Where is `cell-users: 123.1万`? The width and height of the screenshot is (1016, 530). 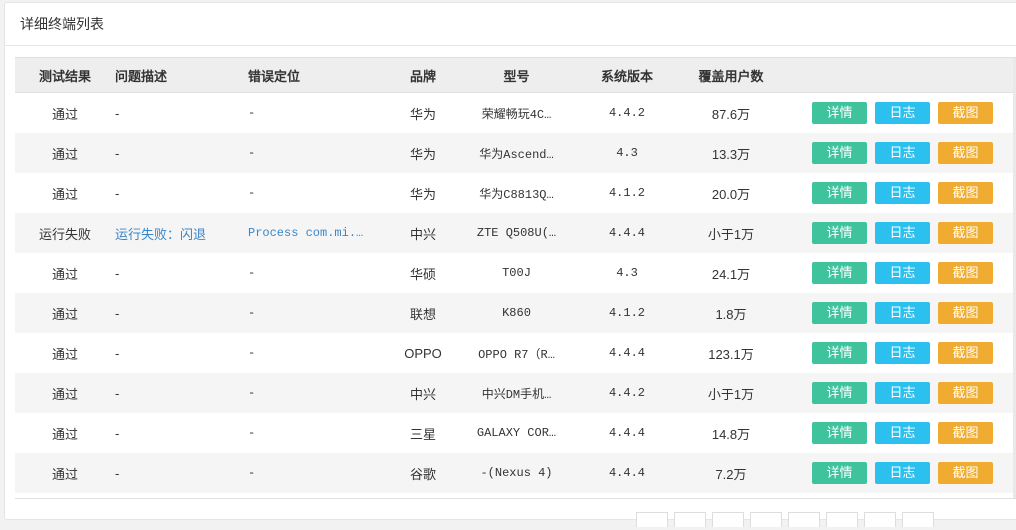
cell-users: 123.1万 is located at coordinates (731, 353).